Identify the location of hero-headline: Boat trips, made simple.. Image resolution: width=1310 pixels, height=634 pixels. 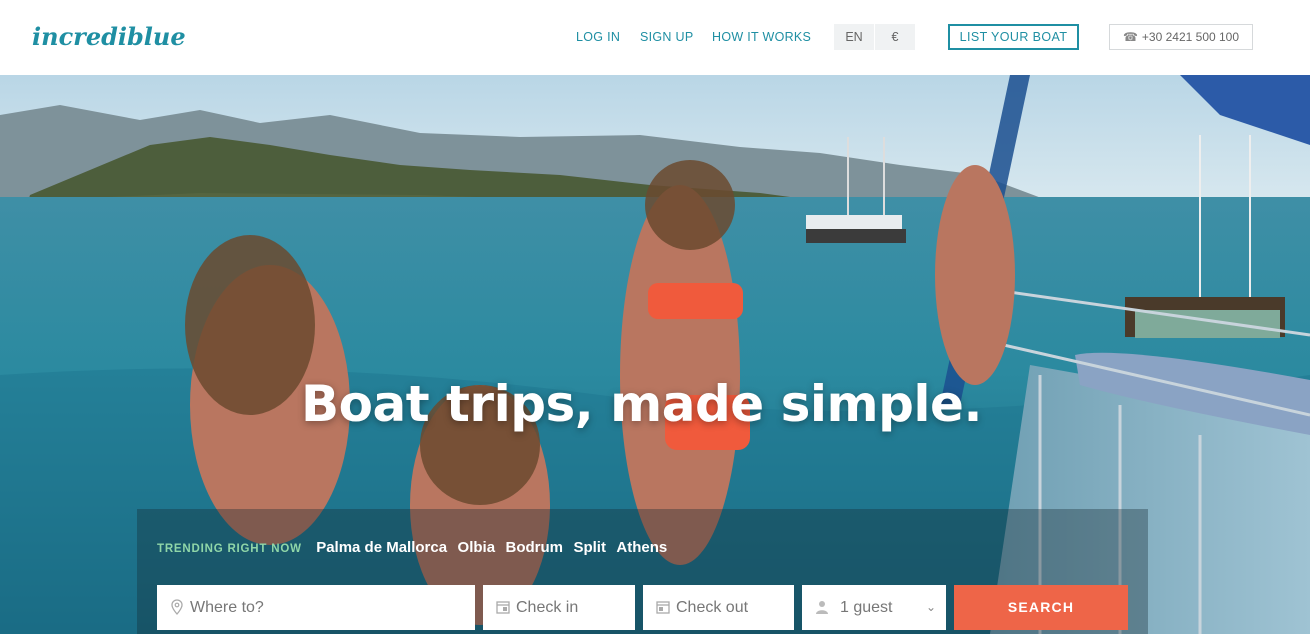
(641, 404).